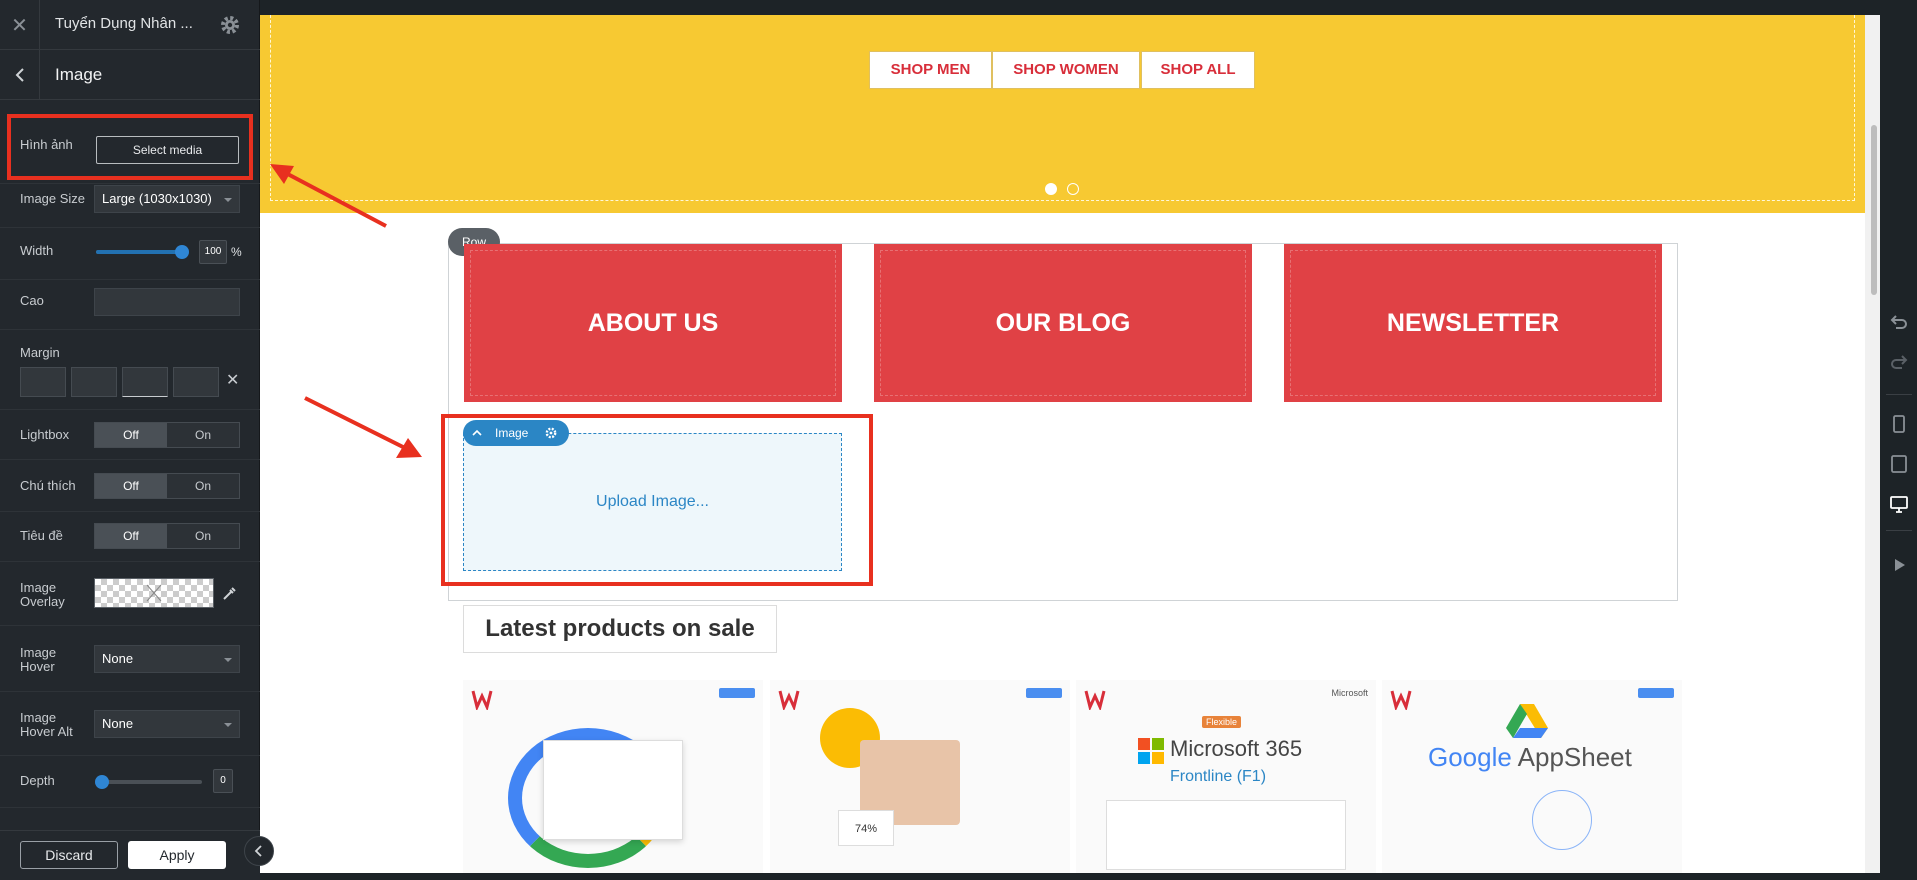 The image size is (1917, 880). What do you see at coordinates (203, 435) in the screenshot?
I see `lightbox-on-option: On` at bounding box center [203, 435].